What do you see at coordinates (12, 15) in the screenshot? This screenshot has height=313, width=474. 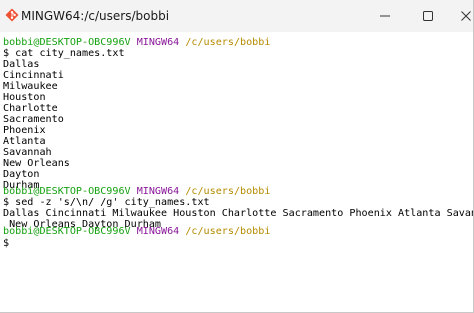 I see `git-bash-icon` at bounding box center [12, 15].